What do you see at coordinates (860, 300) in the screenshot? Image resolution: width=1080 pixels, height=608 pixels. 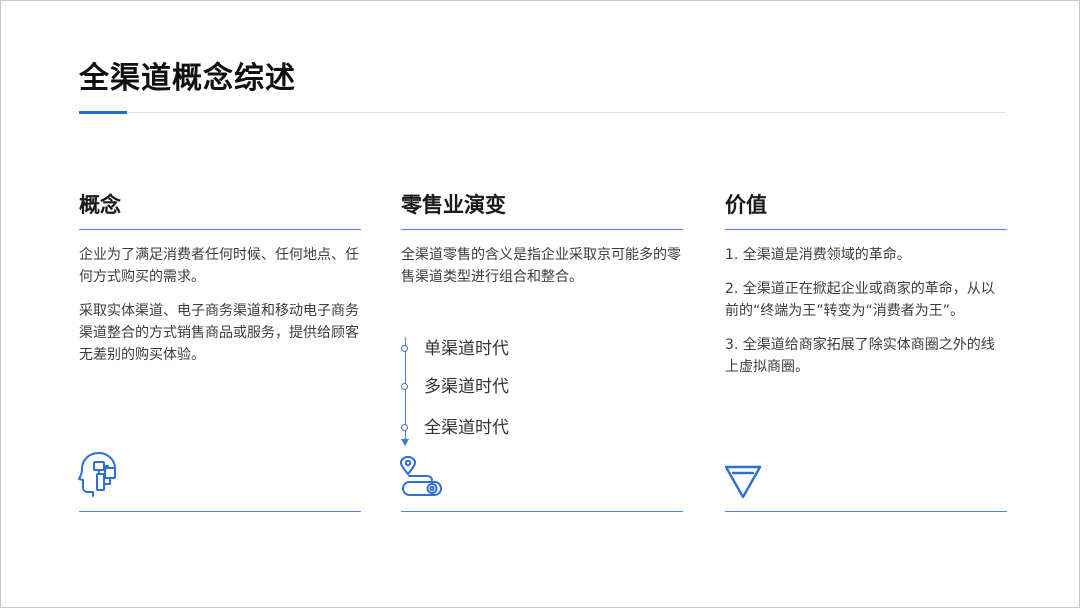 I see `paragraph: 2. 全渠道正在掀起企业或商家的革命，从以前的“终端为王”转变为“消费者为王”。` at bounding box center [860, 300].